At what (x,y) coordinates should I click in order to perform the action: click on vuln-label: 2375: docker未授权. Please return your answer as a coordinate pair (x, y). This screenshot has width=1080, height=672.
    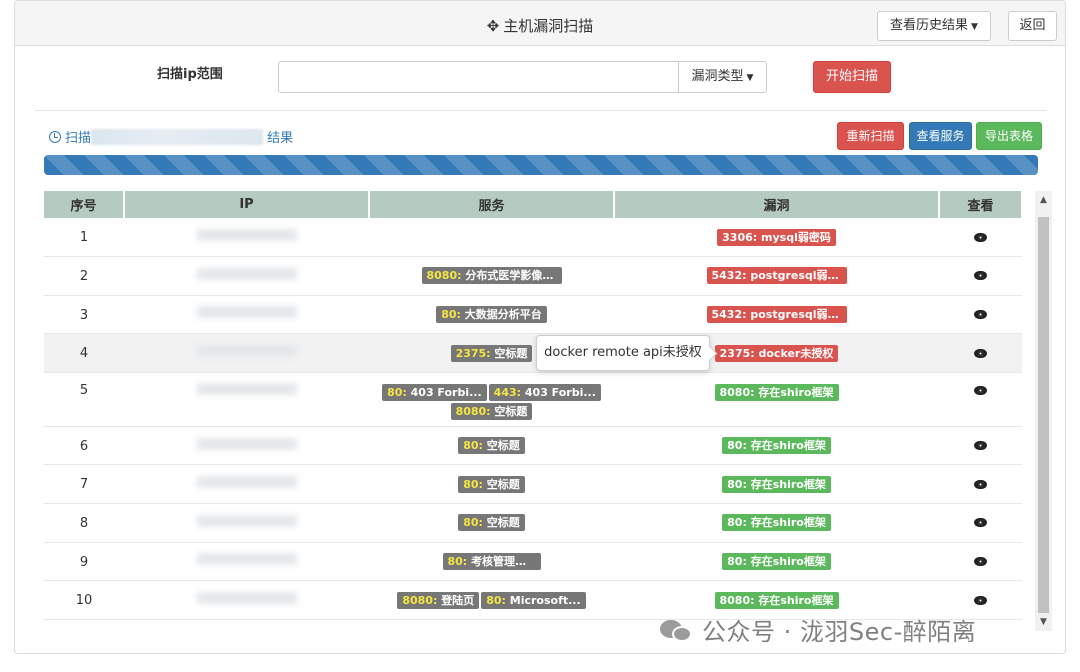
    Looking at the image, I should click on (776, 353).